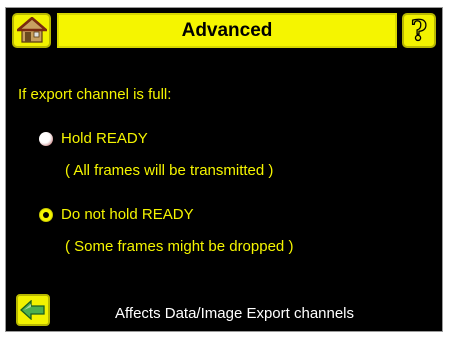 The image size is (449, 337). I want to click on home-button, so click(31, 30).